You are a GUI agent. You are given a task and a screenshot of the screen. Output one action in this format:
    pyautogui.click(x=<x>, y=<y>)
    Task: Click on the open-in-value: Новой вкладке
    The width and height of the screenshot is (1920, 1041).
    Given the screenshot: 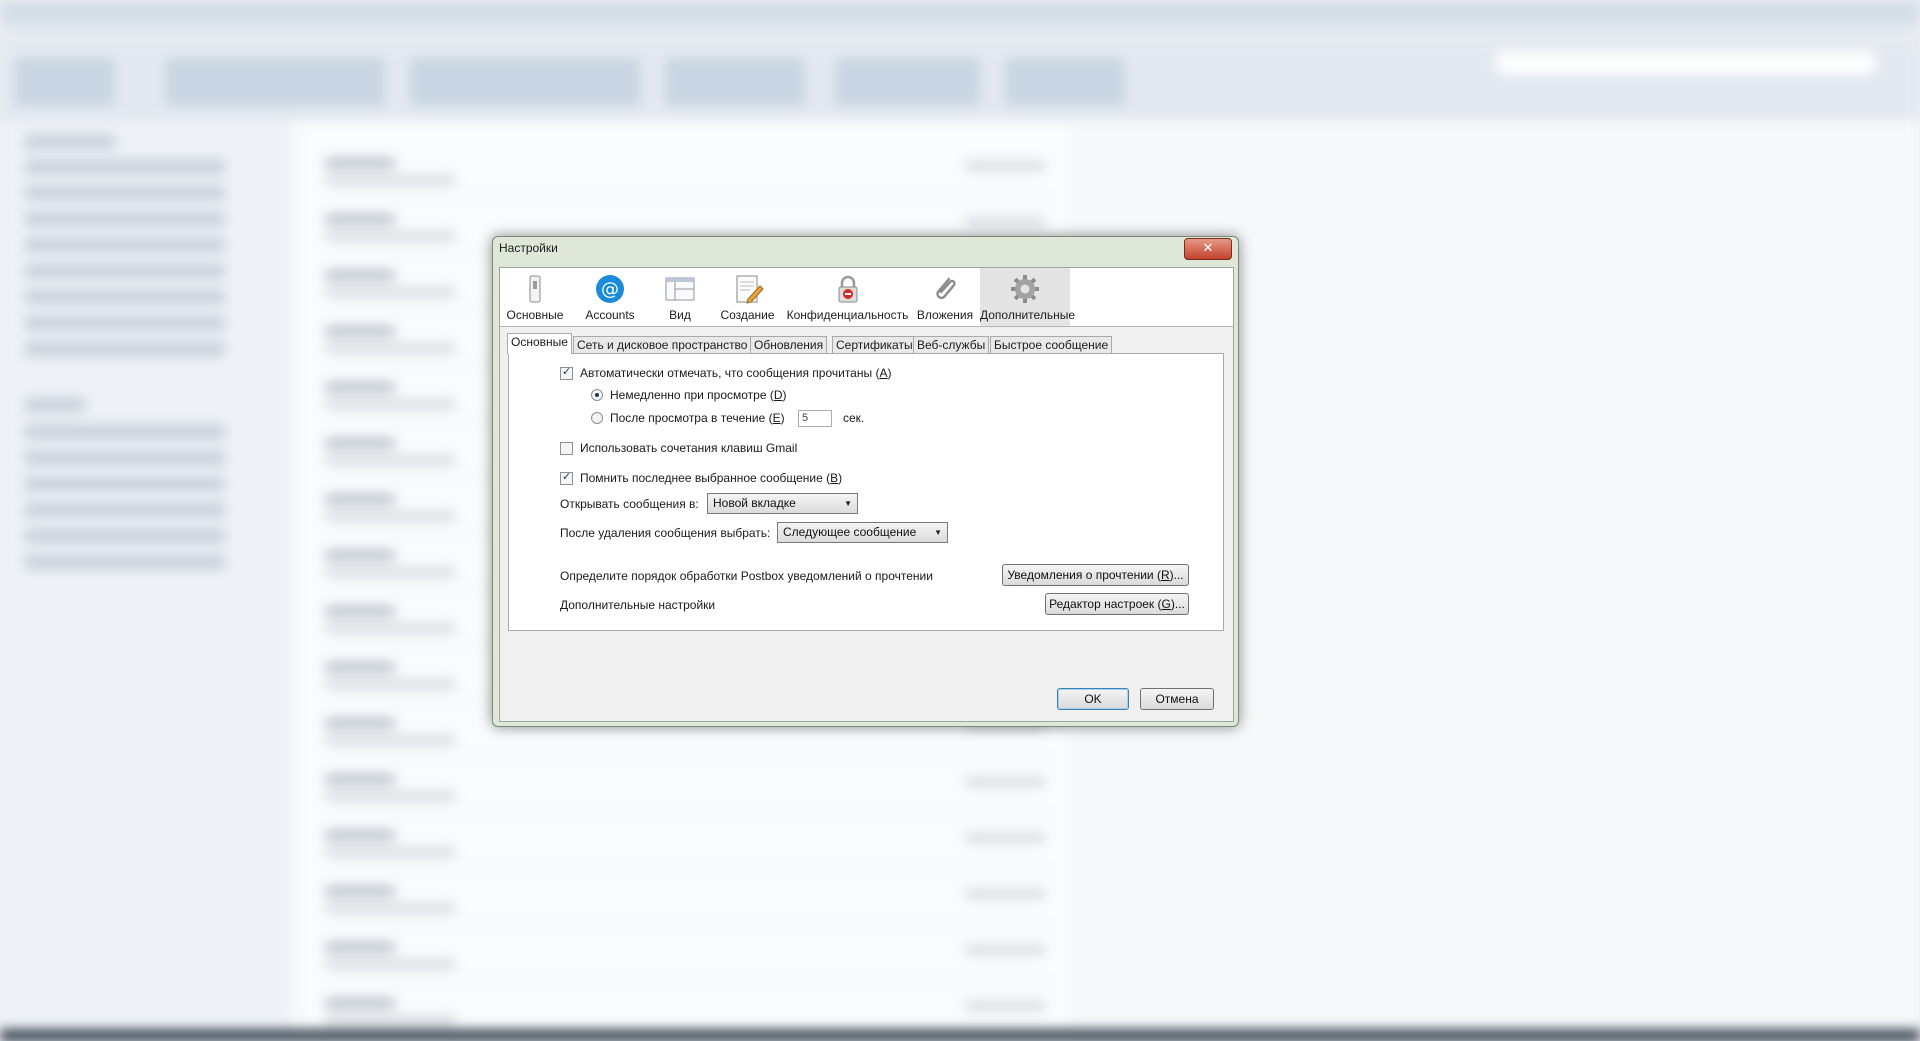 What is the action you would take?
    pyautogui.click(x=754, y=503)
    